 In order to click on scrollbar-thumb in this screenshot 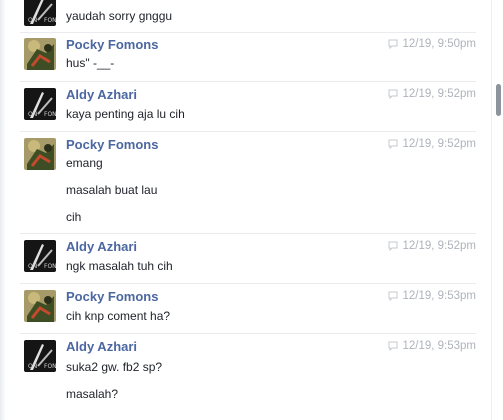, I will do `click(498, 100)`.